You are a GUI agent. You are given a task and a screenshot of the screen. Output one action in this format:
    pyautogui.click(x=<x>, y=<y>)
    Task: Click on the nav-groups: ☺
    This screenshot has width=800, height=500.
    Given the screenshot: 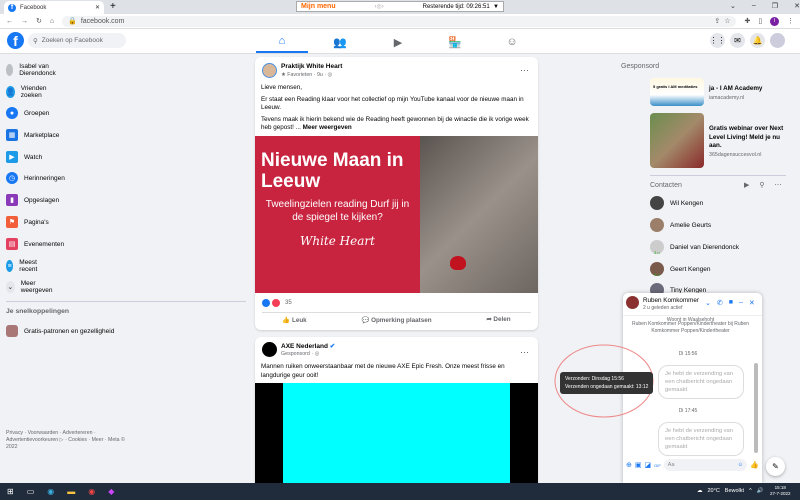 What is the action you would take?
    pyautogui.click(x=512, y=42)
    